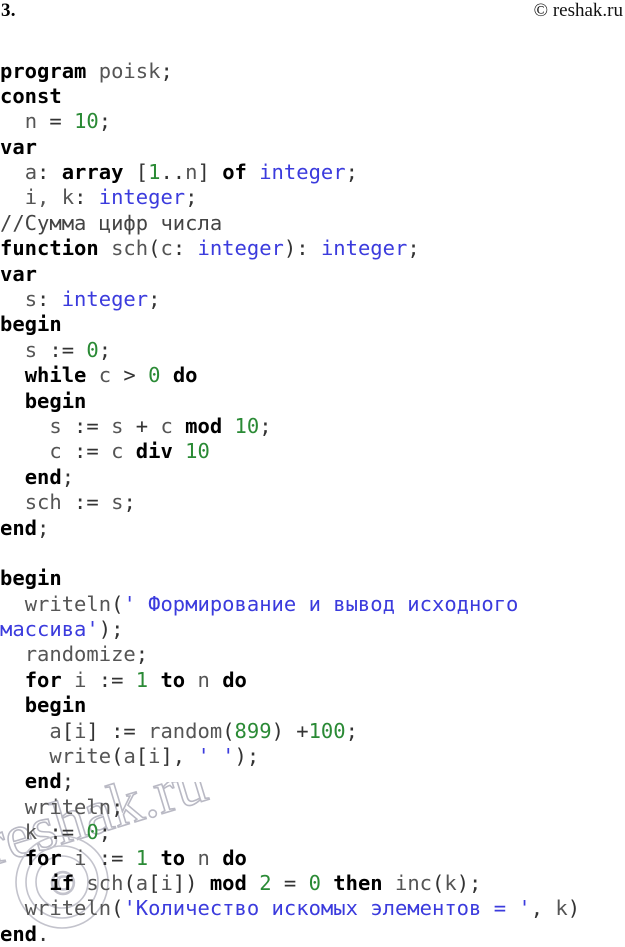 The width and height of the screenshot is (625, 947). I want to click on code-token-kw: mod, so click(203, 426).